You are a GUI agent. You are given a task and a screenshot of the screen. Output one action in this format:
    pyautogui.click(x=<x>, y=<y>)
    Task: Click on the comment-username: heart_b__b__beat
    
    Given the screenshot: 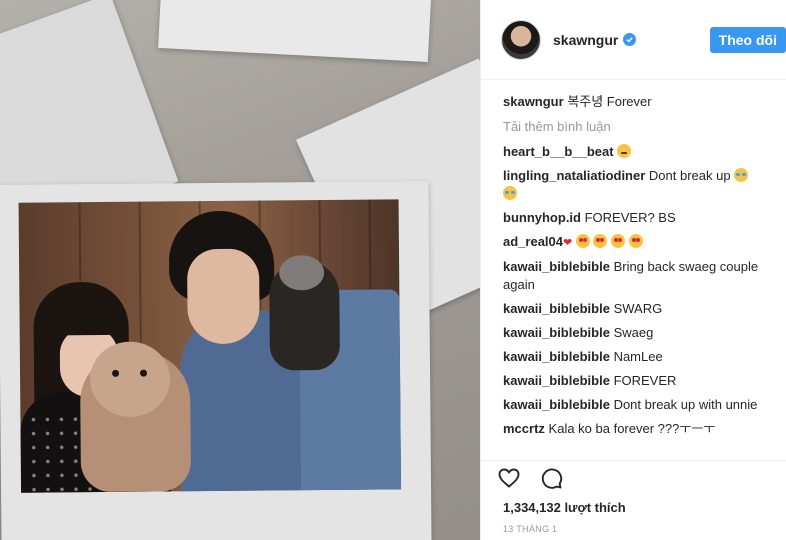 What is the action you would take?
    pyautogui.click(x=558, y=151)
    